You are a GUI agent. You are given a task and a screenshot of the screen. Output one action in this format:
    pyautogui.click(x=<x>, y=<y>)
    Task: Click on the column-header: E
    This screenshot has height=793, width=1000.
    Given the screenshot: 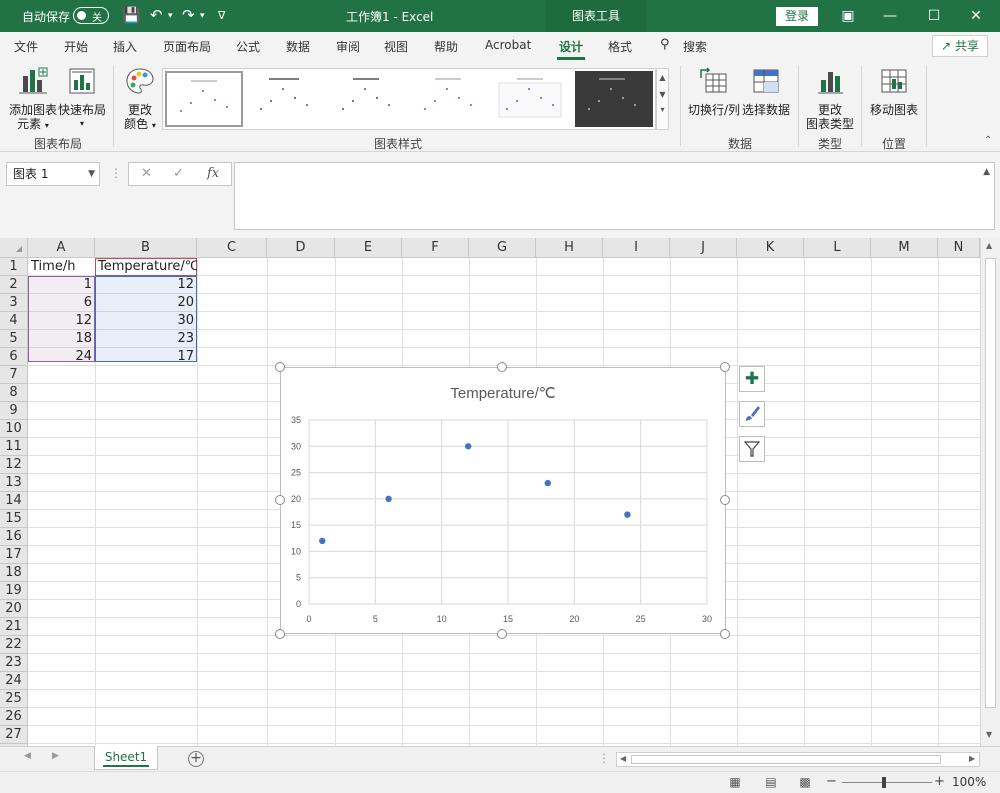 What is the action you would take?
    pyautogui.click(x=368, y=248)
    